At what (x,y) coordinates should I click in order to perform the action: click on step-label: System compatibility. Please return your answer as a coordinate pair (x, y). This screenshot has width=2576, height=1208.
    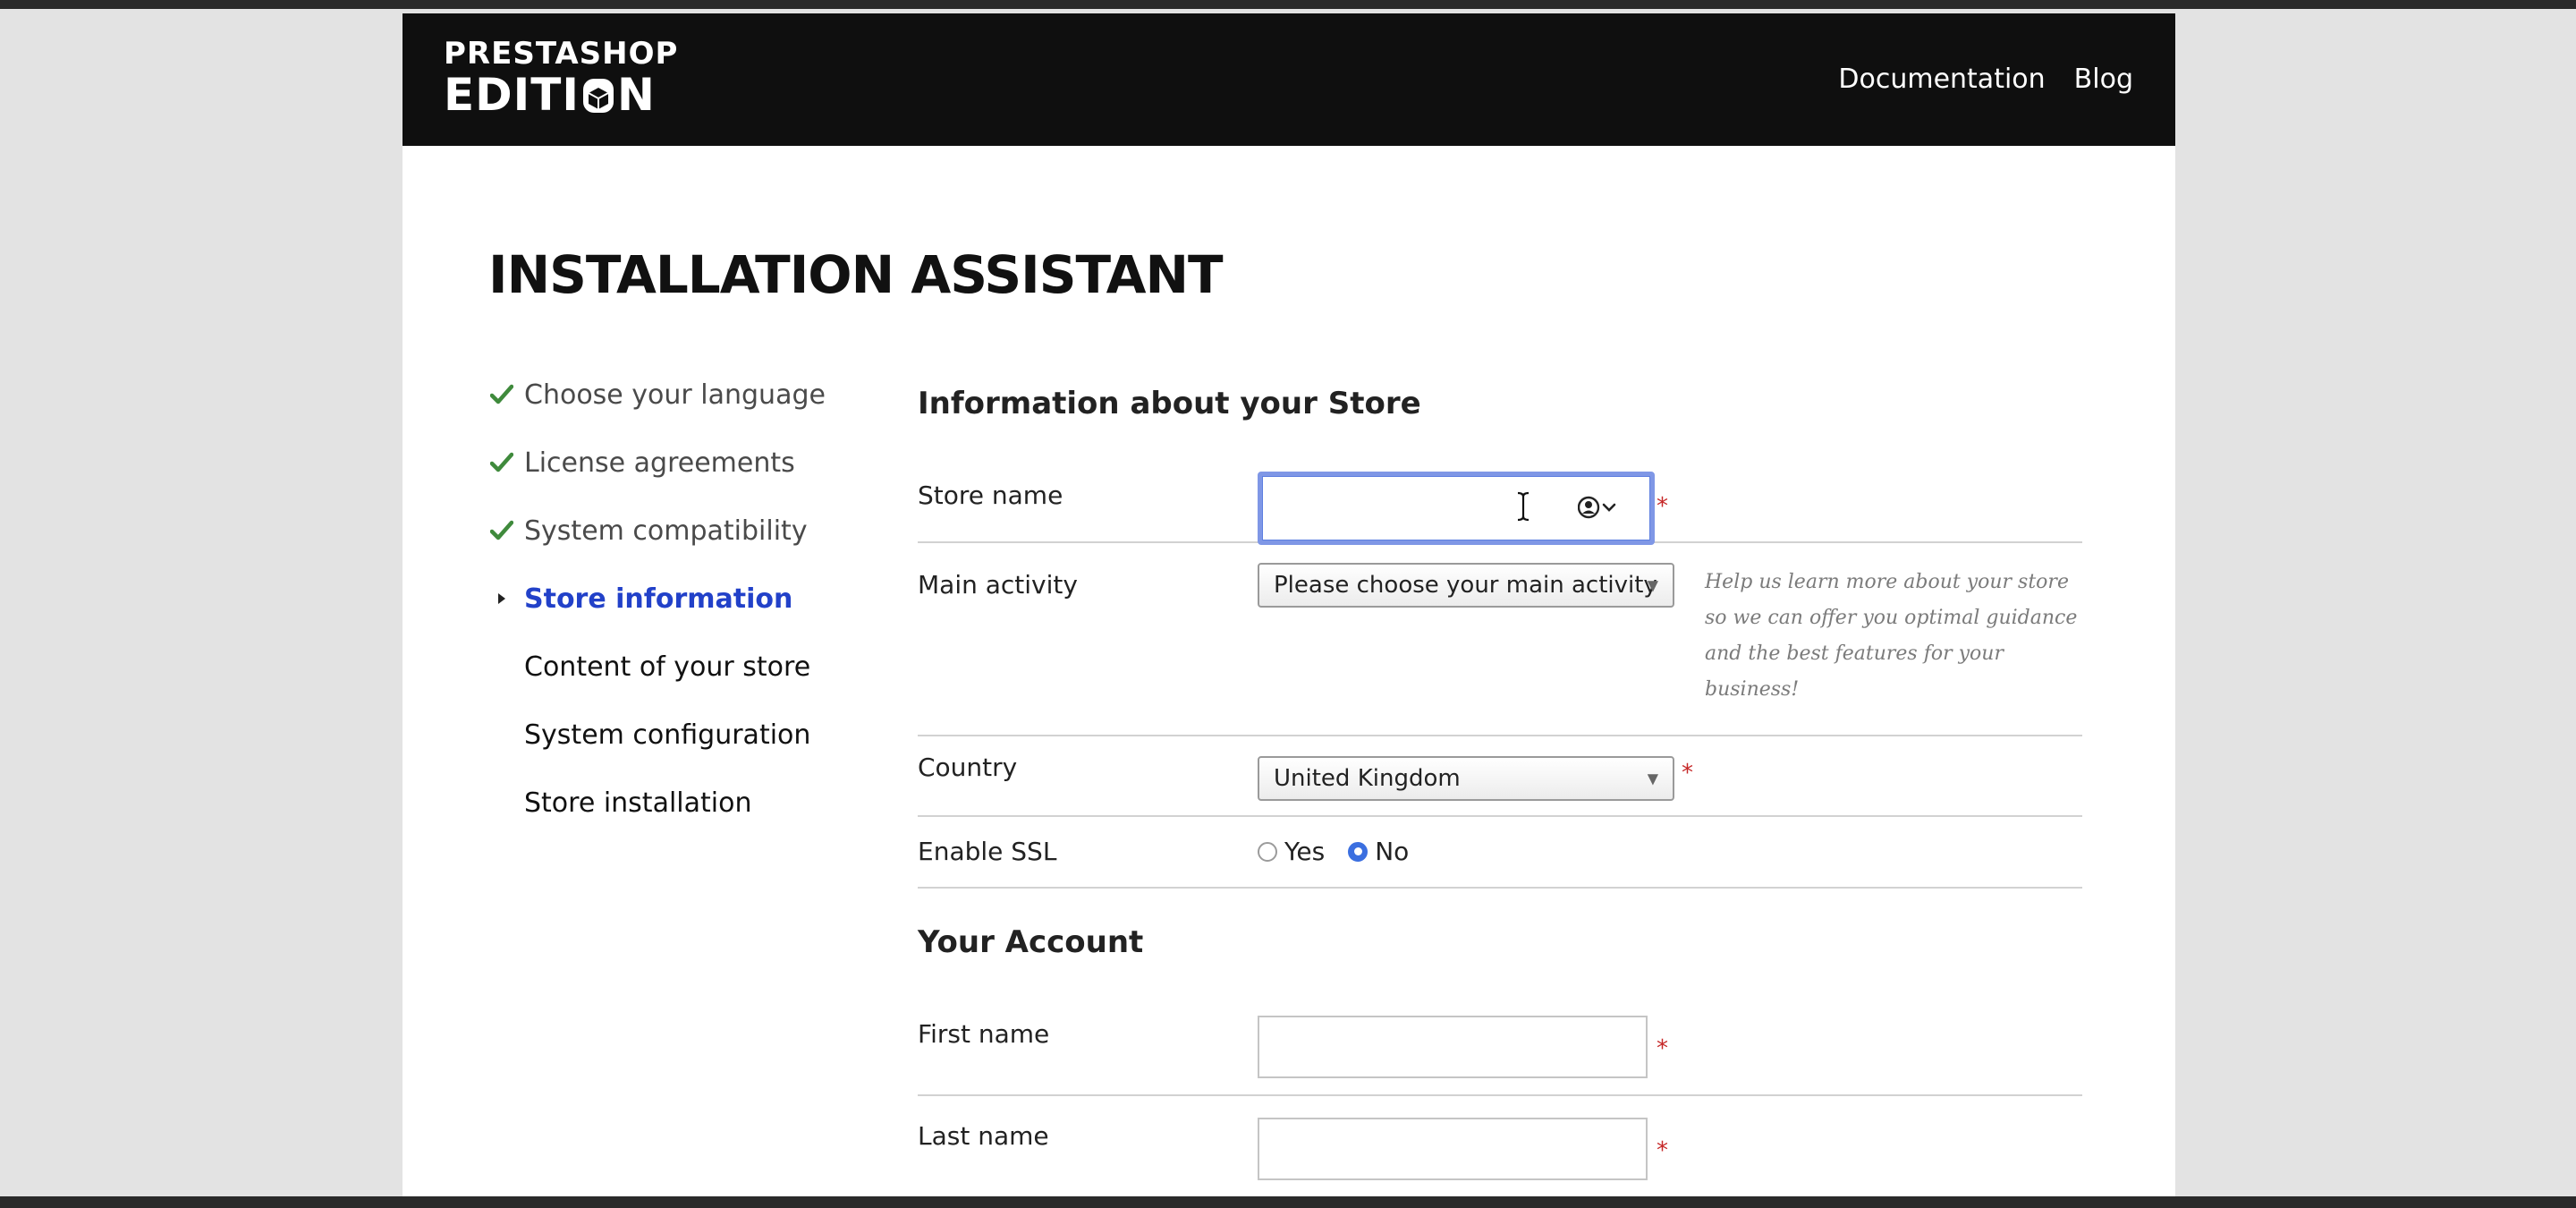
    Looking at the image, I should click on (666, 531).